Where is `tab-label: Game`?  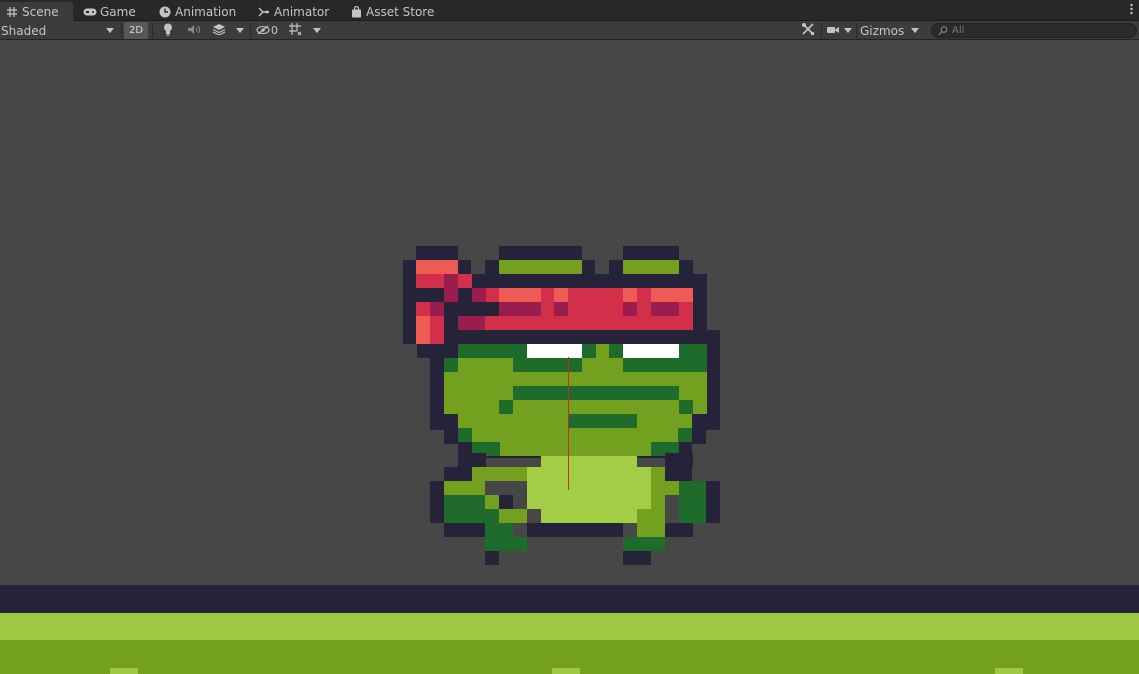 tab-label: Game is located at coordinates (118, 11).